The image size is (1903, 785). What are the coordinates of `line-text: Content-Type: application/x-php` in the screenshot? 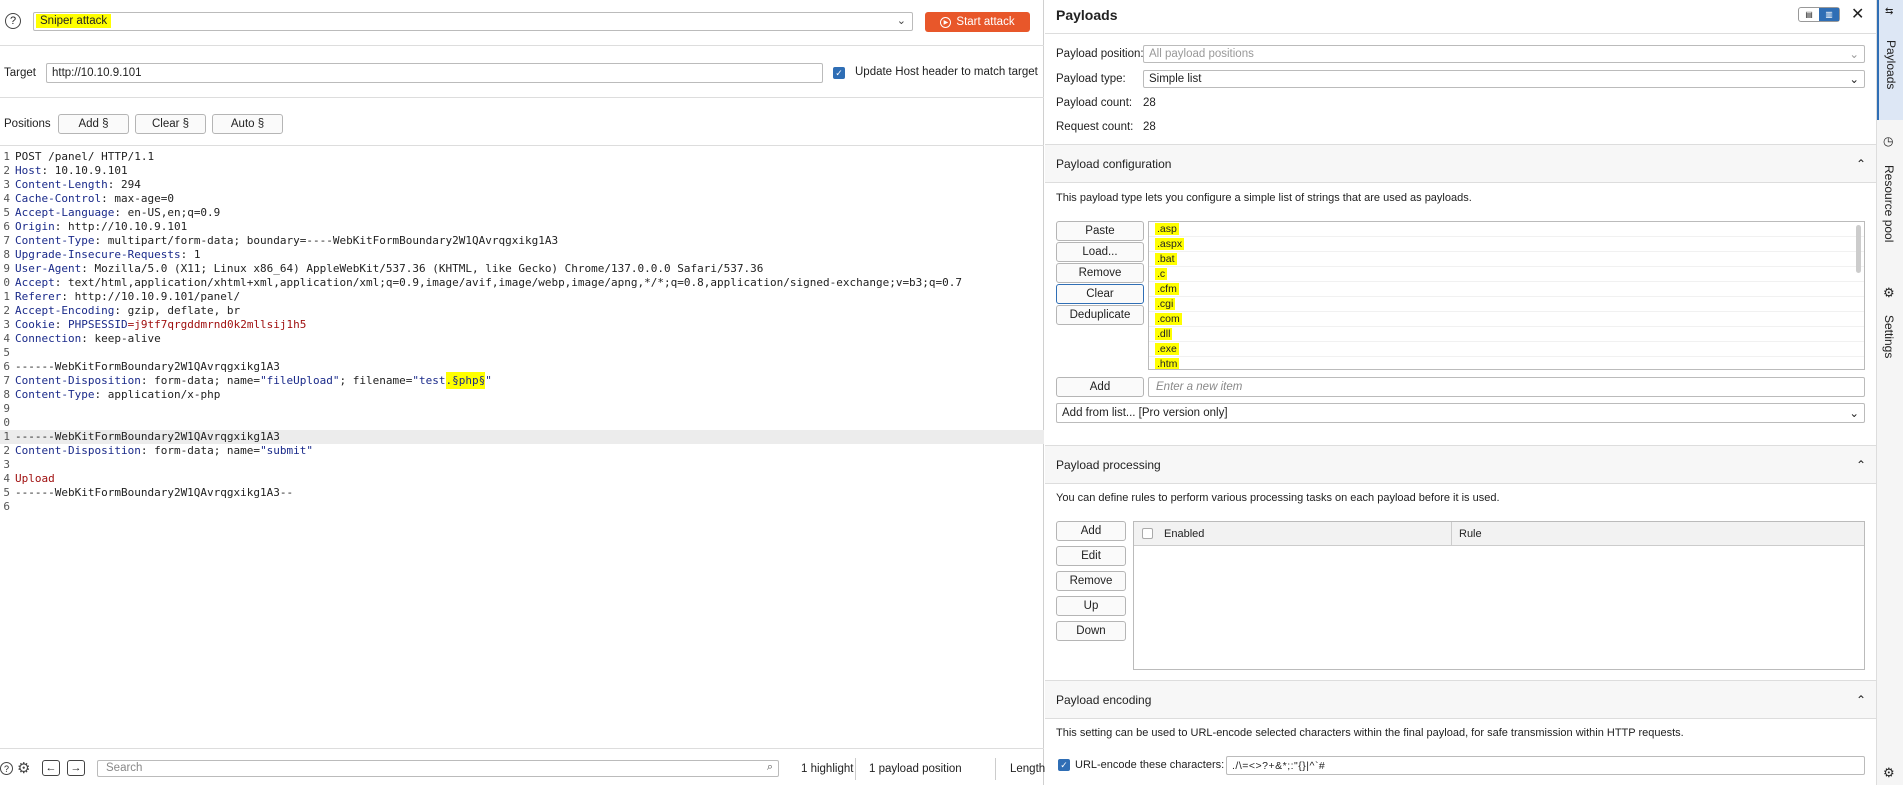 It's located at (117, 395).